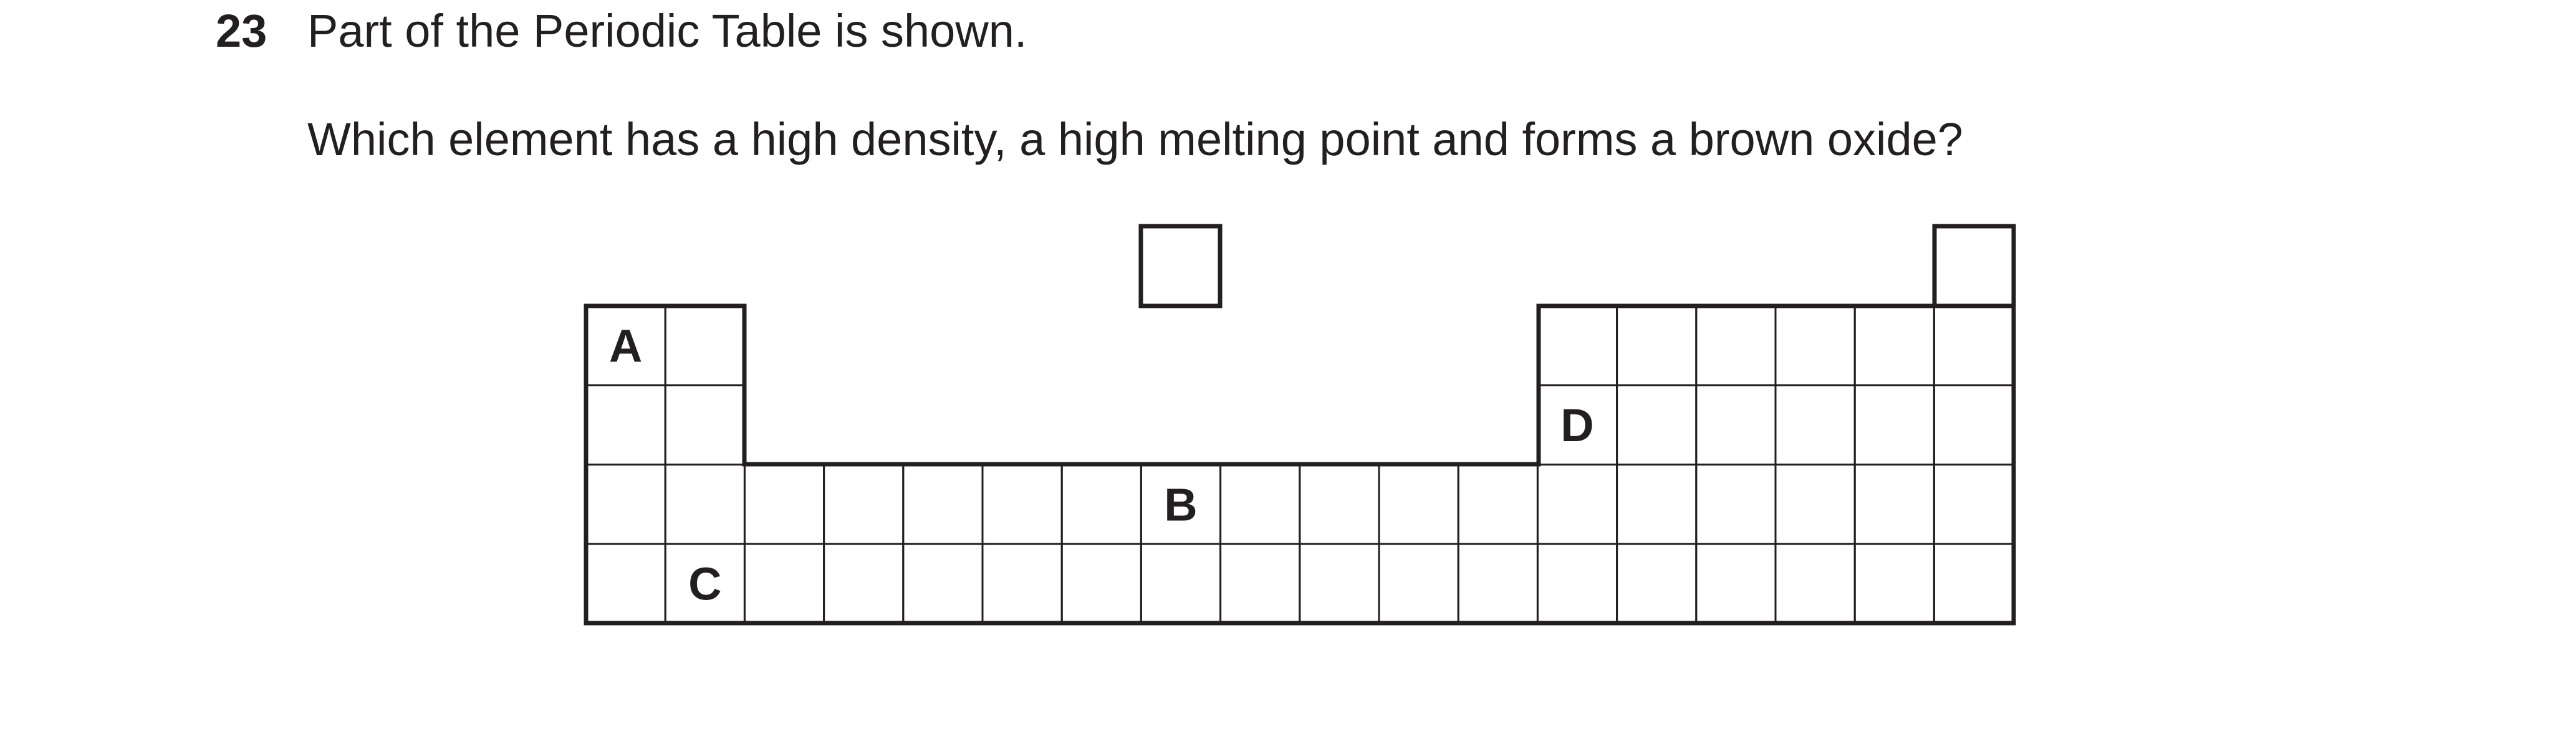  Describe the element at coordinates (1180, 504) in the screenshot. I see `element-label-b: B` at that location.